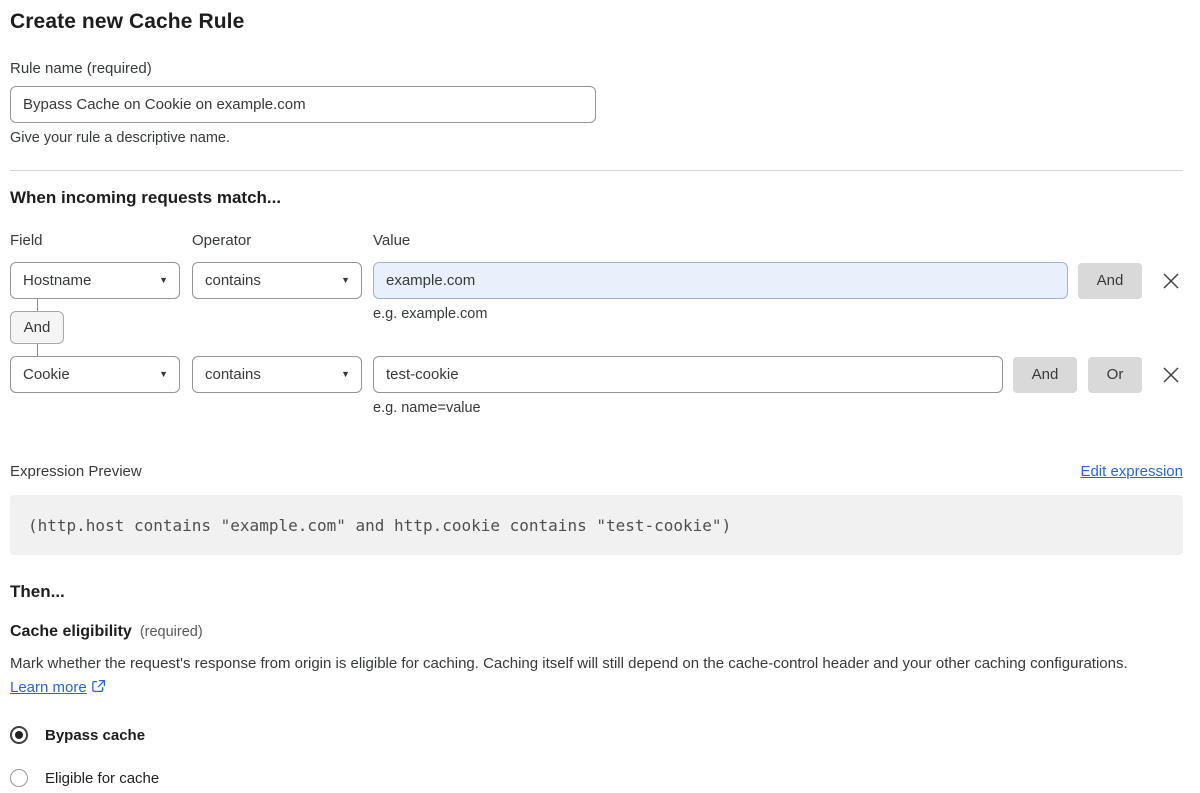 The width and height of the screenshot is (1200, 793). What do you see at coordinates (171, 632) in the screenshot?
I see `required-tag: (required)` at bounding box center [171, 632].